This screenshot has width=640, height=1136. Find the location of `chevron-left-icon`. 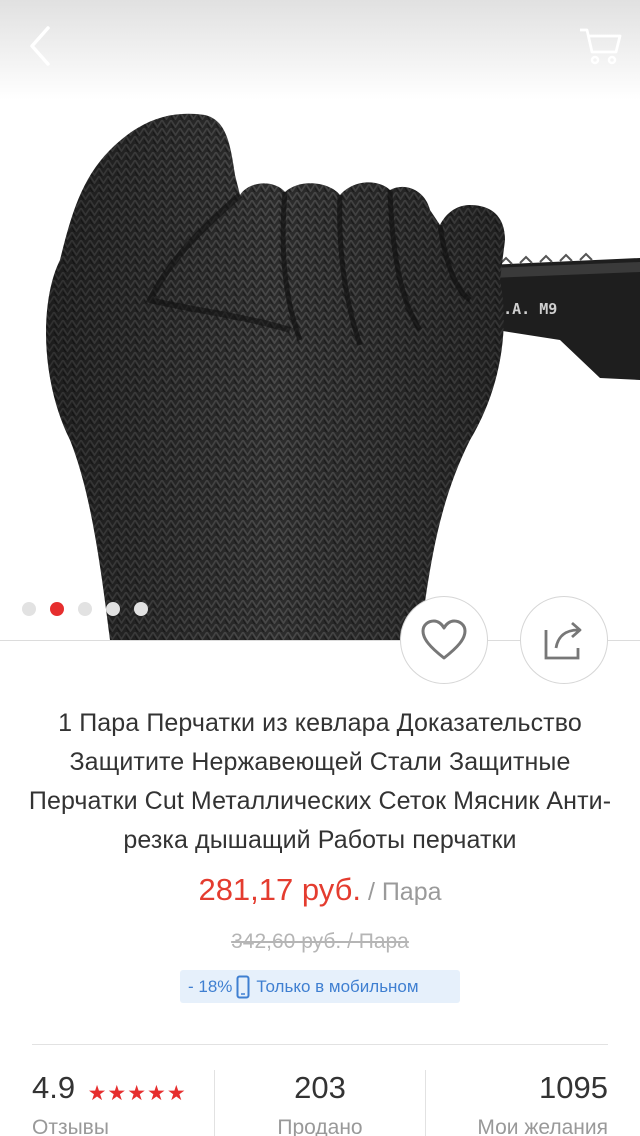

chevron-left-icon is located at coordinates (40, 46).